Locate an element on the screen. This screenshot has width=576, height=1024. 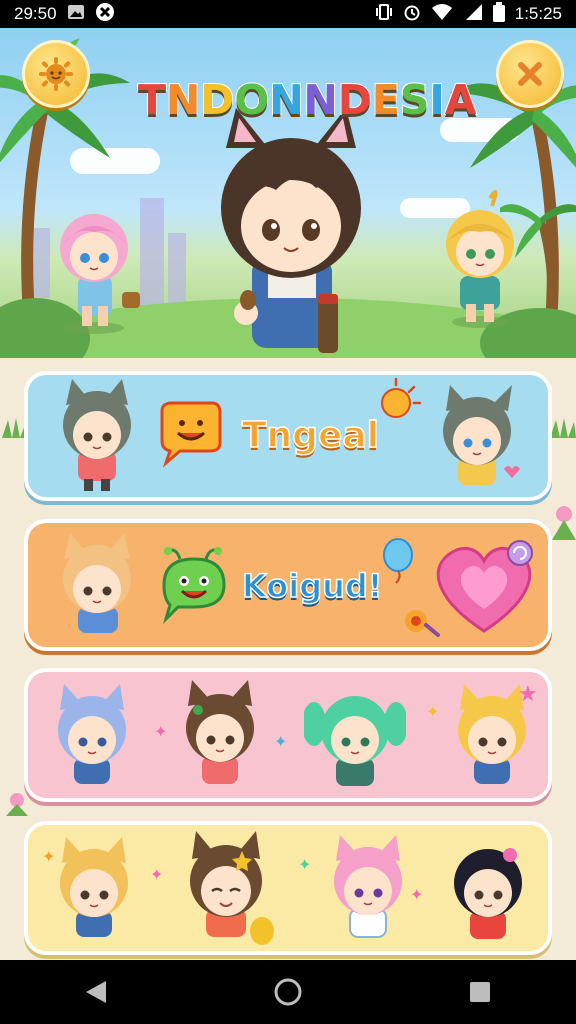
app-title: TNDONNDESIA is located at coordinates (307, 100).